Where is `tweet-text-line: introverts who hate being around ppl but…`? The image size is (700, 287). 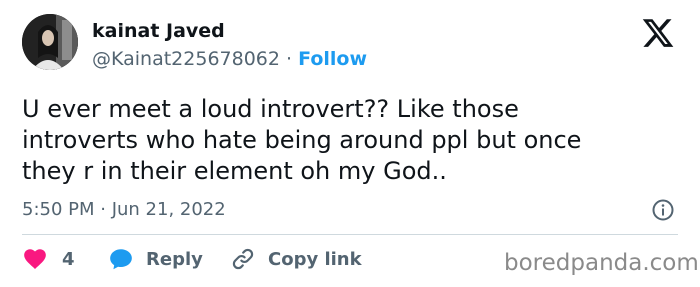 tweet-text-line: introverts who hate being around ppl but… is located at coordinates (302, 140).